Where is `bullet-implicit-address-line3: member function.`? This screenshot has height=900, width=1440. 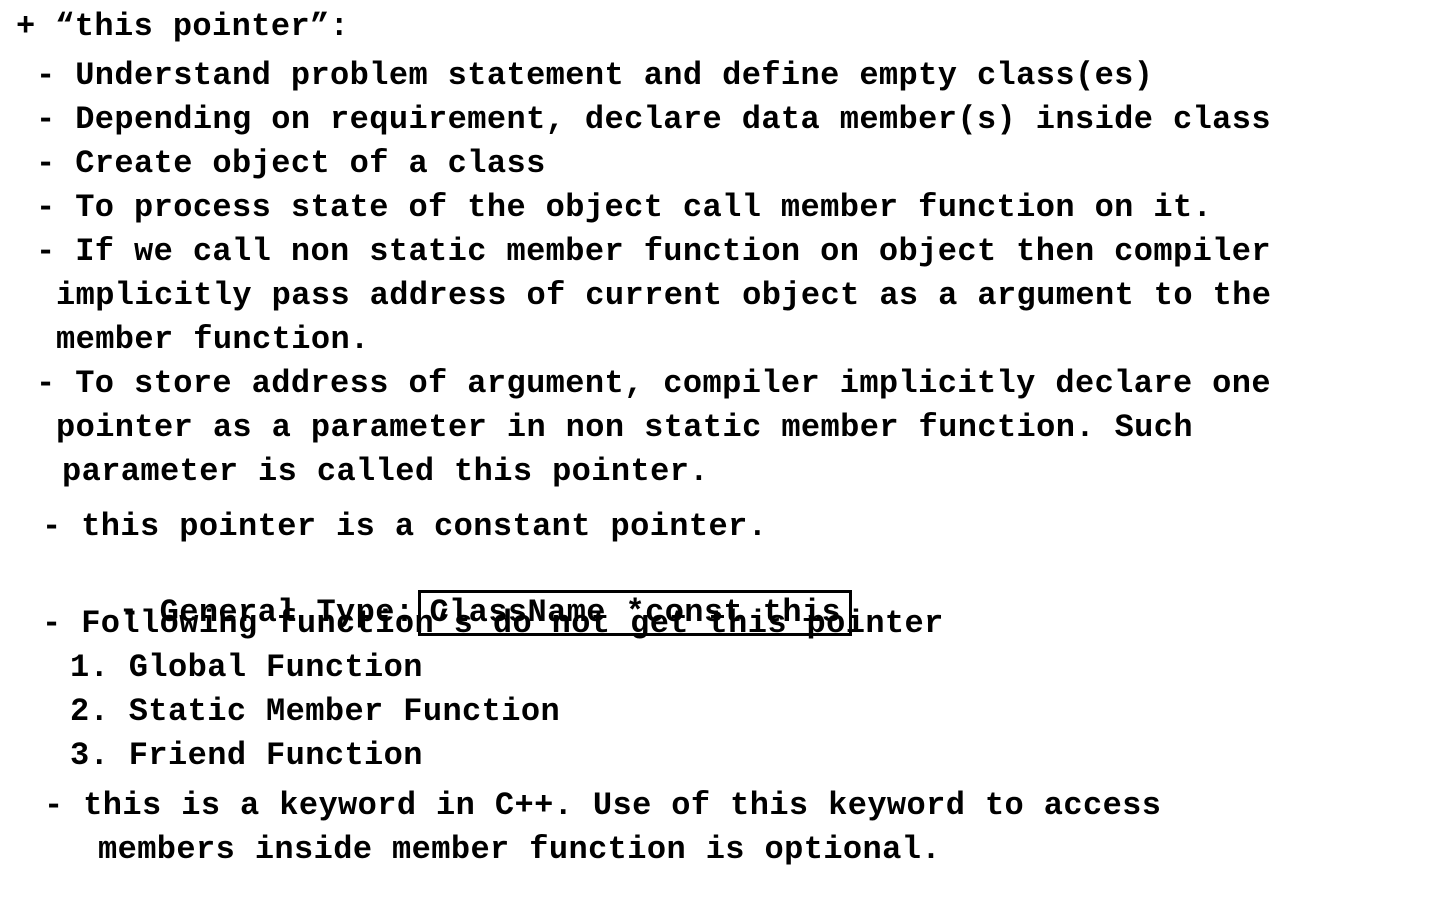 bullet-implicit-address-line3: member function. is located at coordinates (213, 339).